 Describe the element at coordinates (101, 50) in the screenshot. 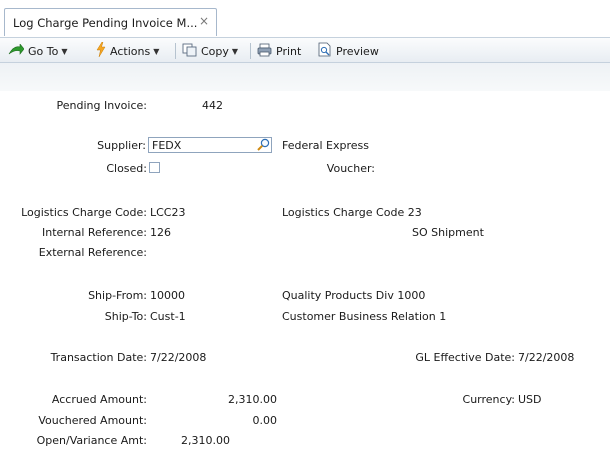

I see `lightning-icon` at that location.